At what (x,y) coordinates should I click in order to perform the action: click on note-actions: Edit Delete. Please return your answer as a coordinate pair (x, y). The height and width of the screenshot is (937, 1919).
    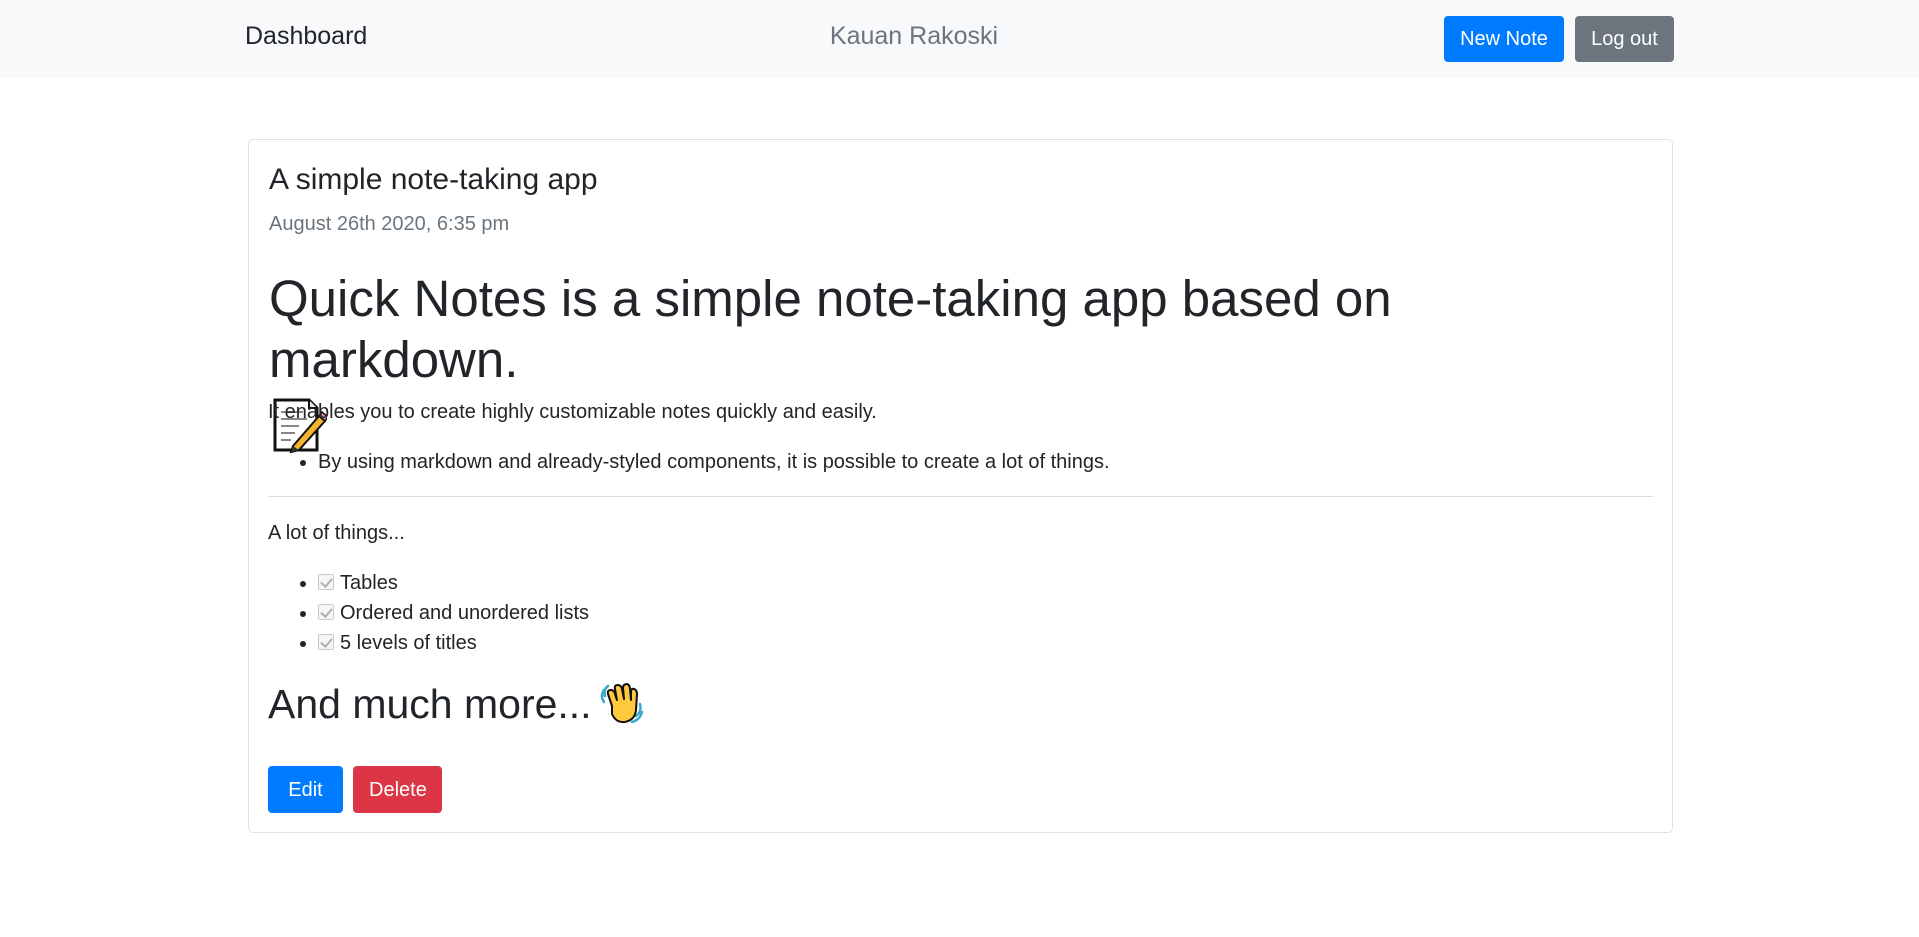
    Looking at the image, I should click on (355, 789).